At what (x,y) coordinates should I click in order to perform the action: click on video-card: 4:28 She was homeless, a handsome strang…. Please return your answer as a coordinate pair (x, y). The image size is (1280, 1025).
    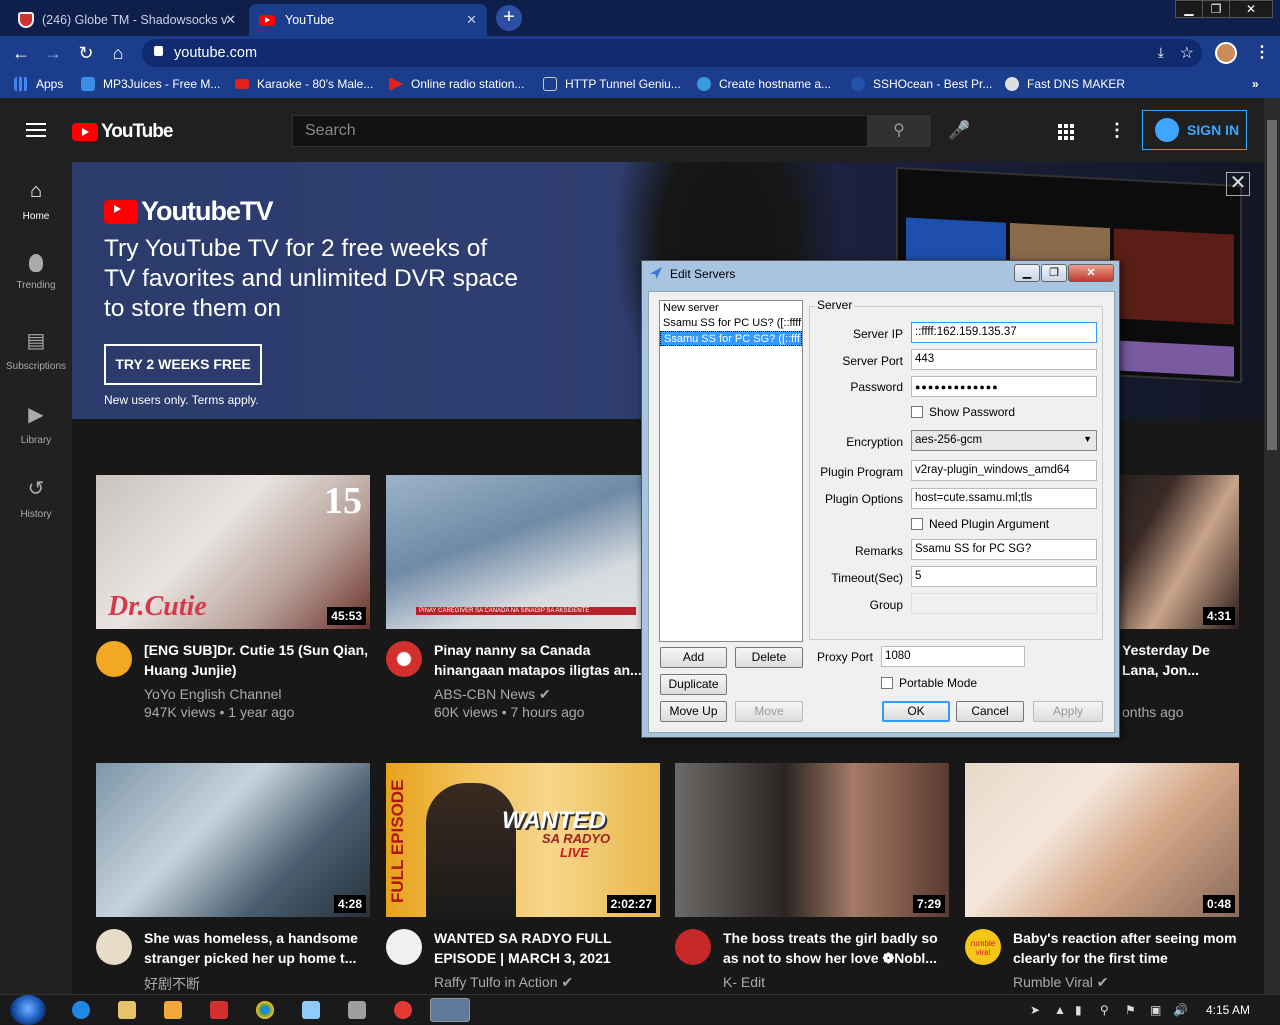
    Looking at the image, I should click on (233, 877).